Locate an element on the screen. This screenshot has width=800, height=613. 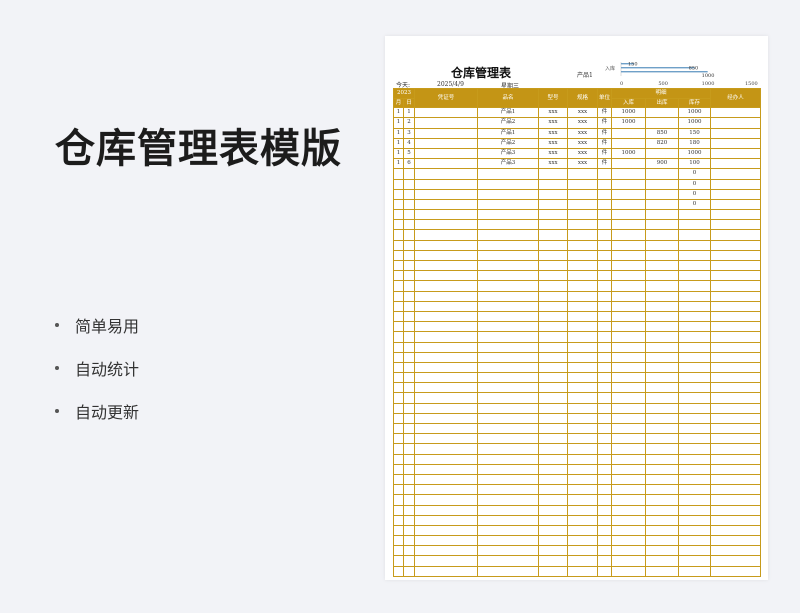
table-row: 1 3 产品1 xxx xxx 件 850 150 is located at coordinates (577, 133).